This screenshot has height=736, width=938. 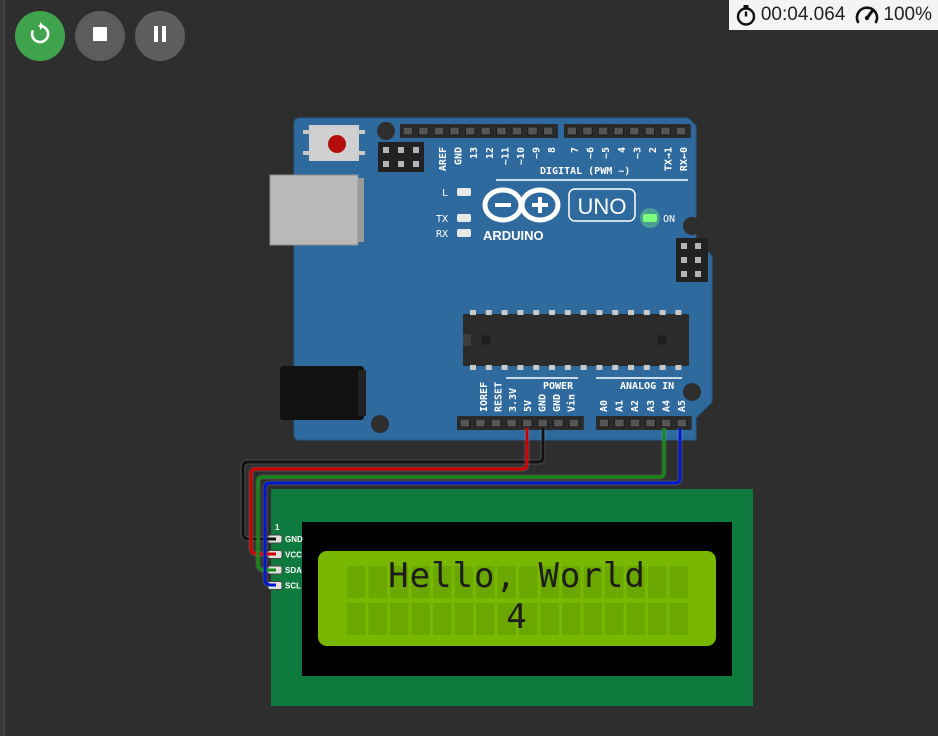 I want to click on arduino-brand-label: ARDUINO, so click(x=513, y=235).